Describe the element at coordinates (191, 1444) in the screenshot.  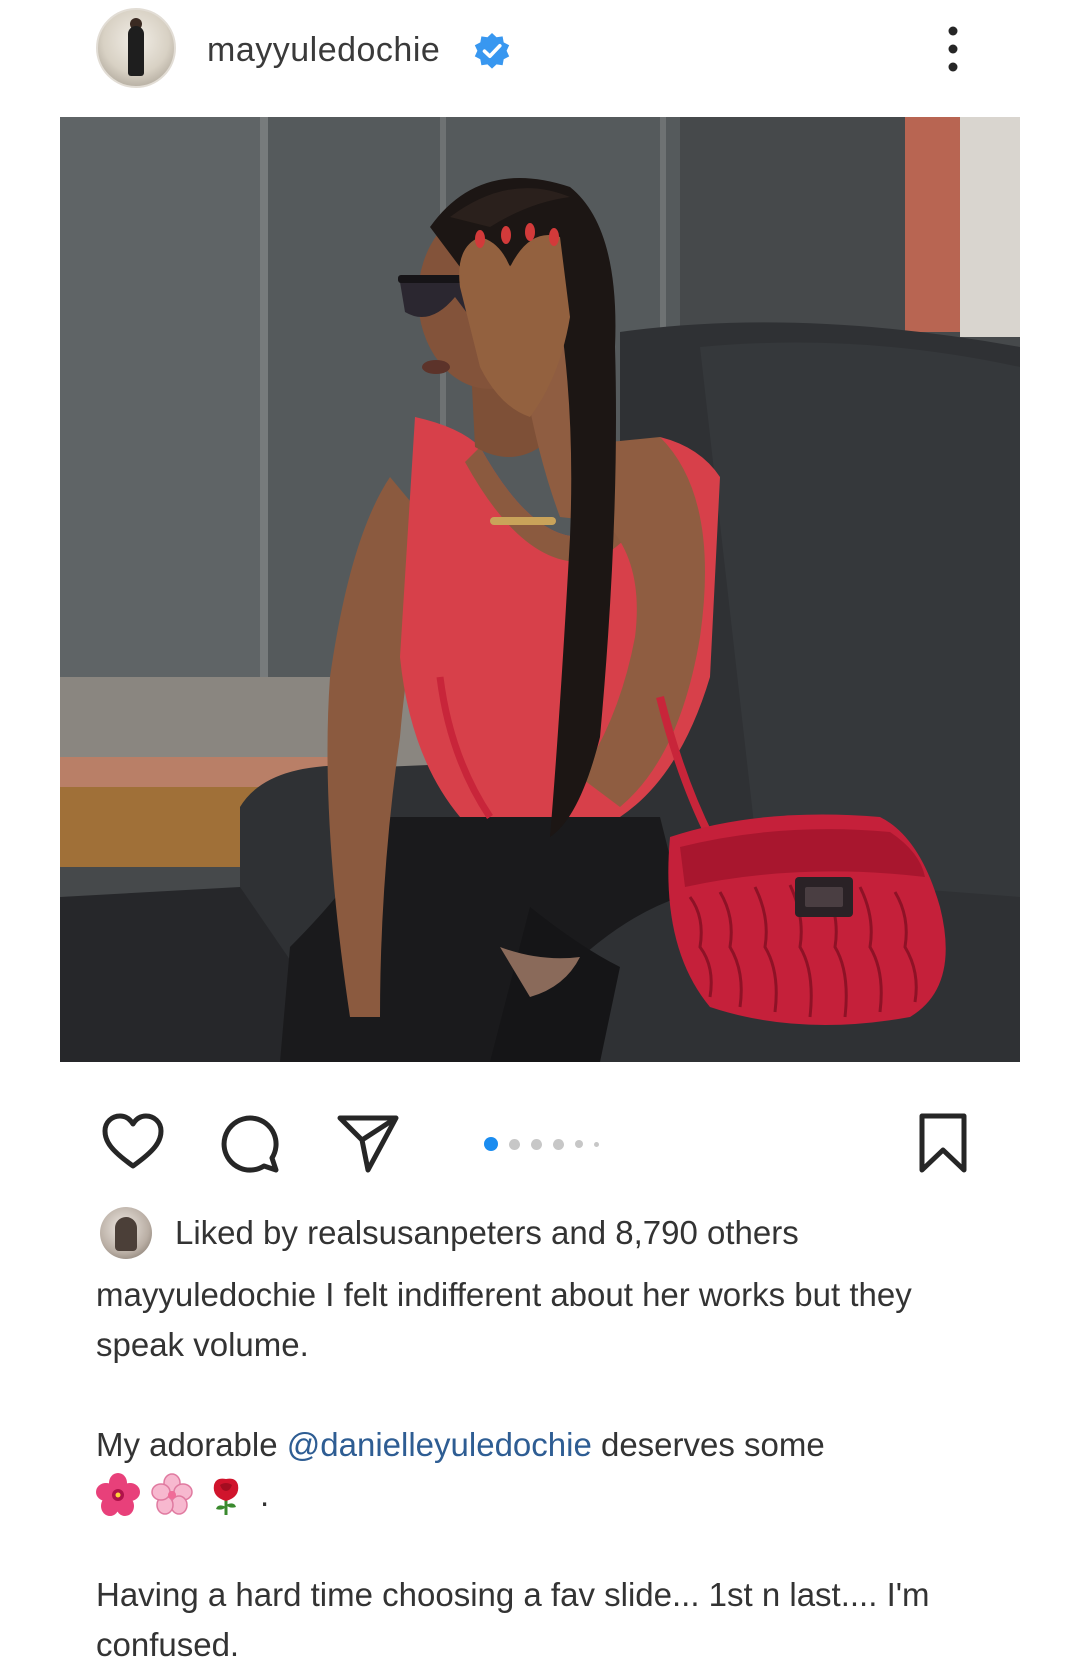
I see `caption-text-2-prefix: My adorable` at that location.